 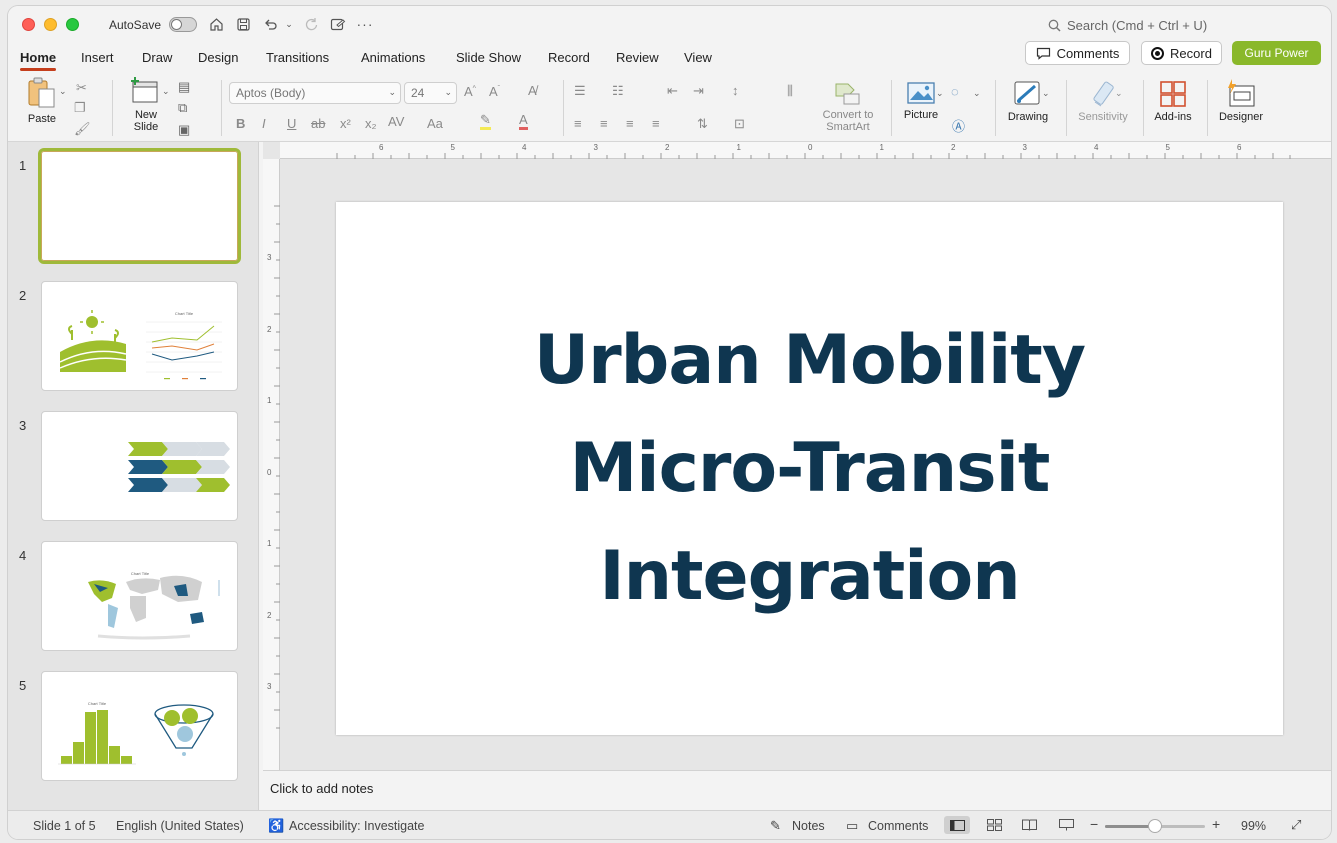 I want to click on decrease-indent-icon: ⇤, so click(x=672, y=91).